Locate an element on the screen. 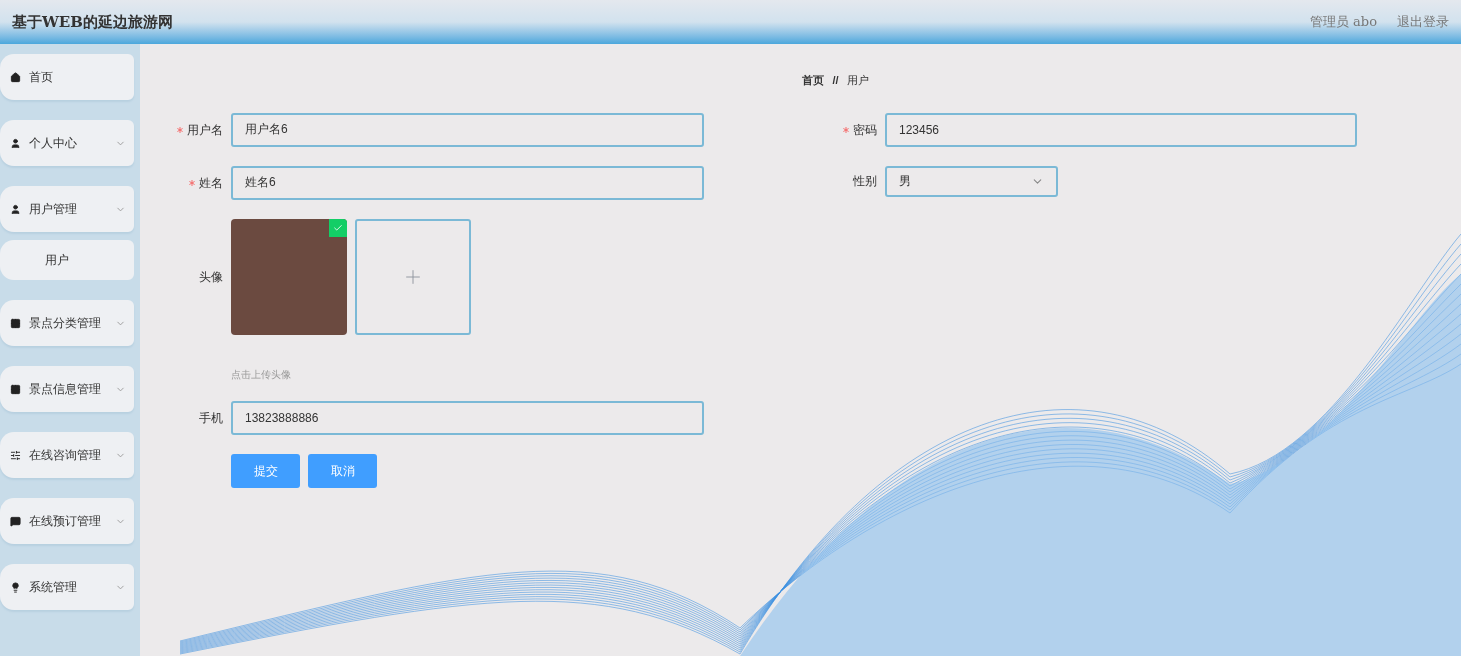 The image size is (1461, 656). sidebar-item: 个人中心 is located at coordinates (67, 143).